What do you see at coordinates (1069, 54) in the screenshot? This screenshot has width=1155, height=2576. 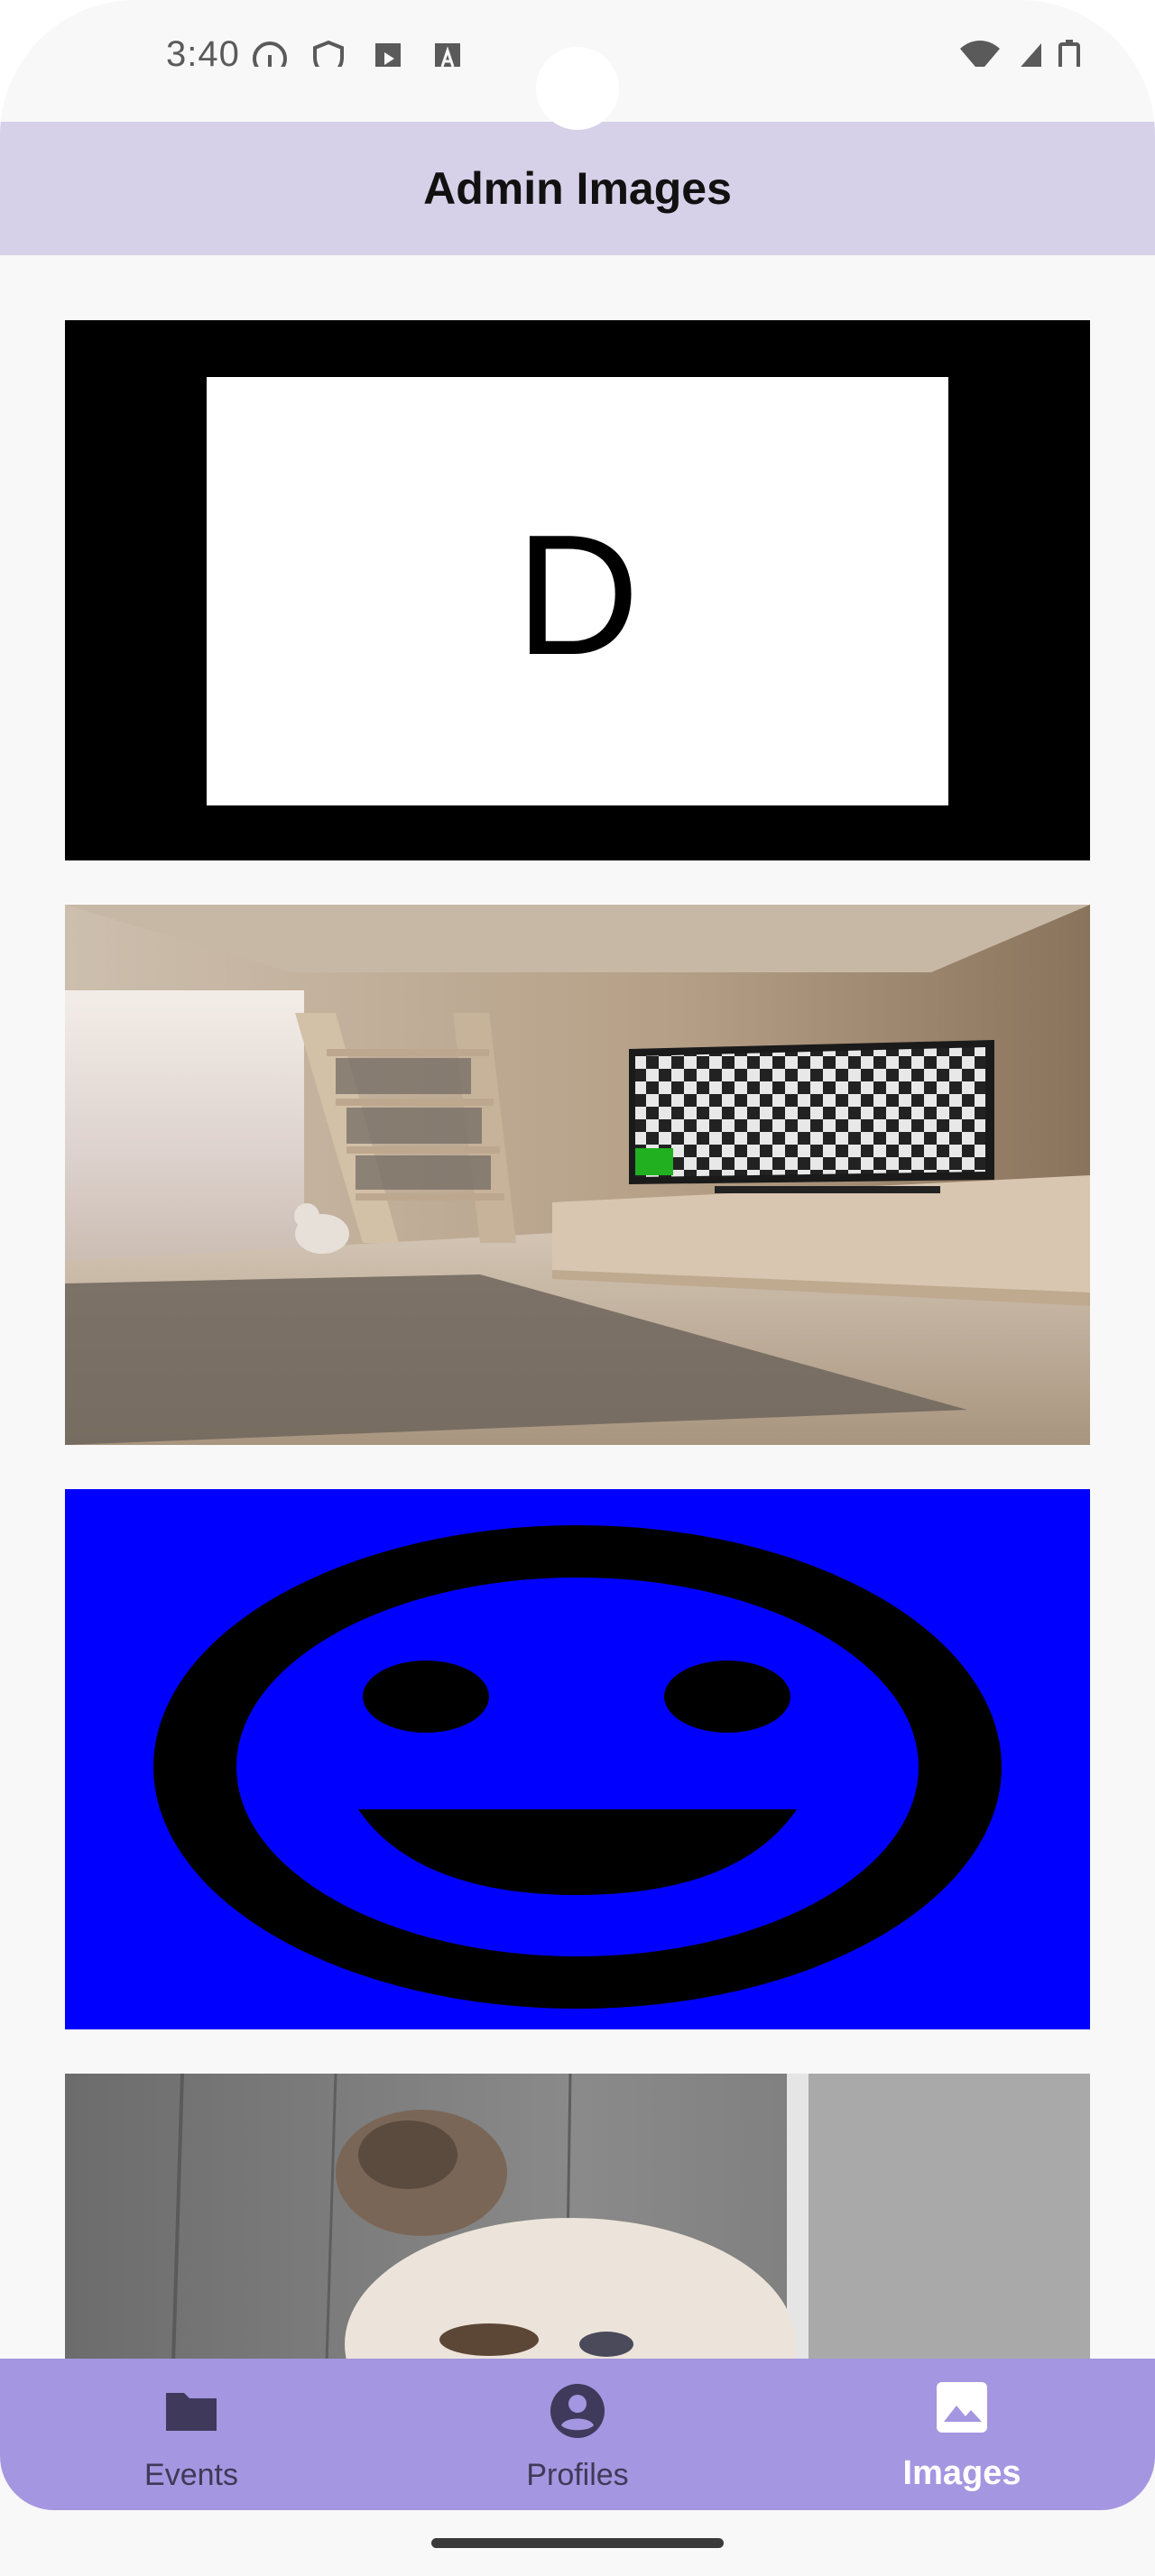 I see `battery-icon` at bounding box center [1069, 54].